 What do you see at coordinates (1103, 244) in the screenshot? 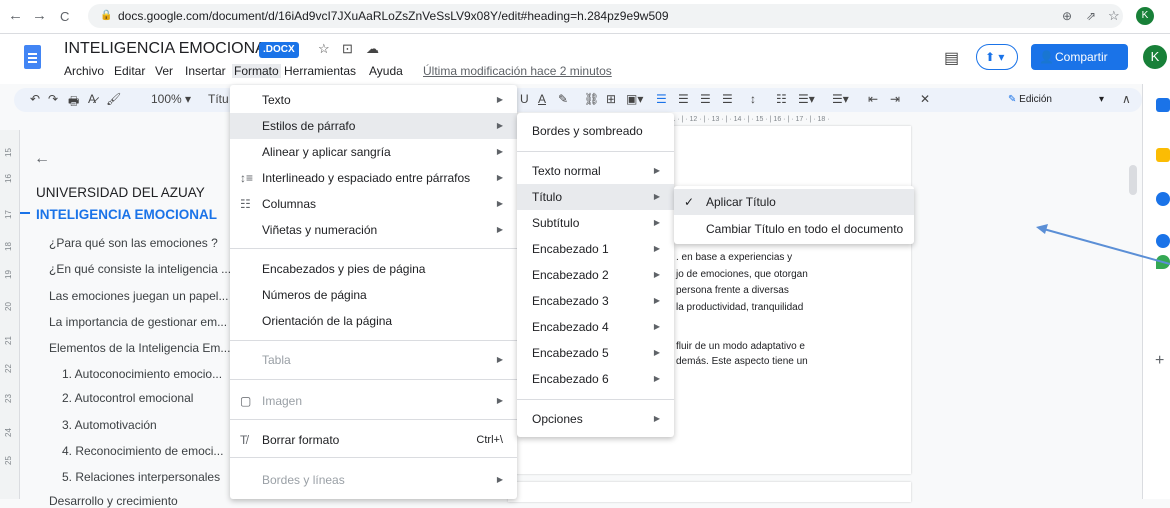
I see `annotation-arrow` at bounding box center [1103, 244].